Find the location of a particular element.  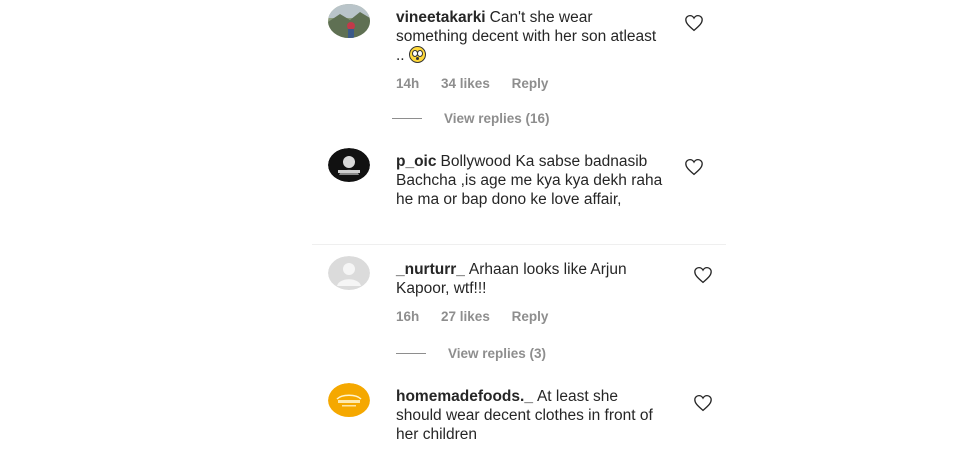

view-replies-button: View replies (16) is located at coordinates (471, 118).